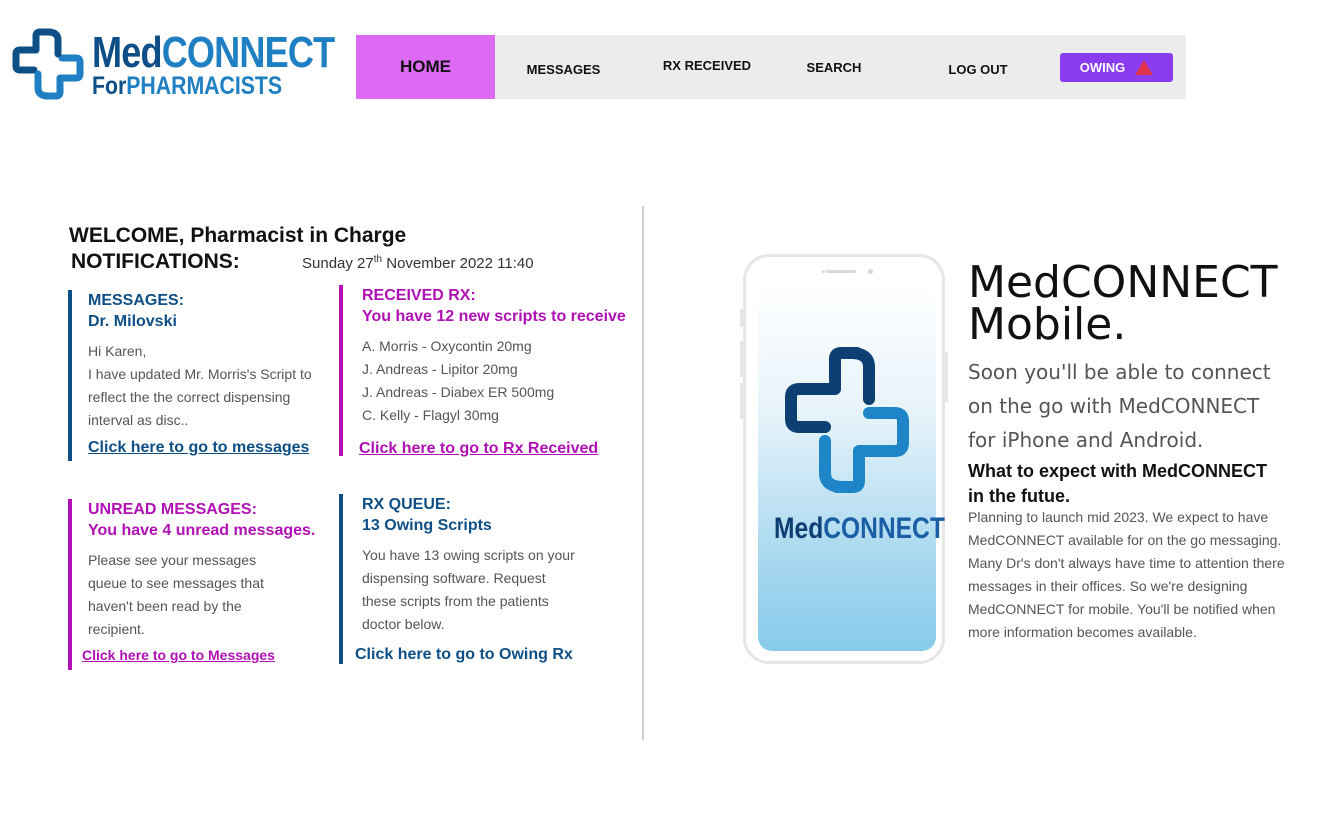 This screenshot has width=1333, height=832. Describe the element at coordinates (213, 448) in the screenshot. I see `messages-link: Click here to go to messages` at that location.